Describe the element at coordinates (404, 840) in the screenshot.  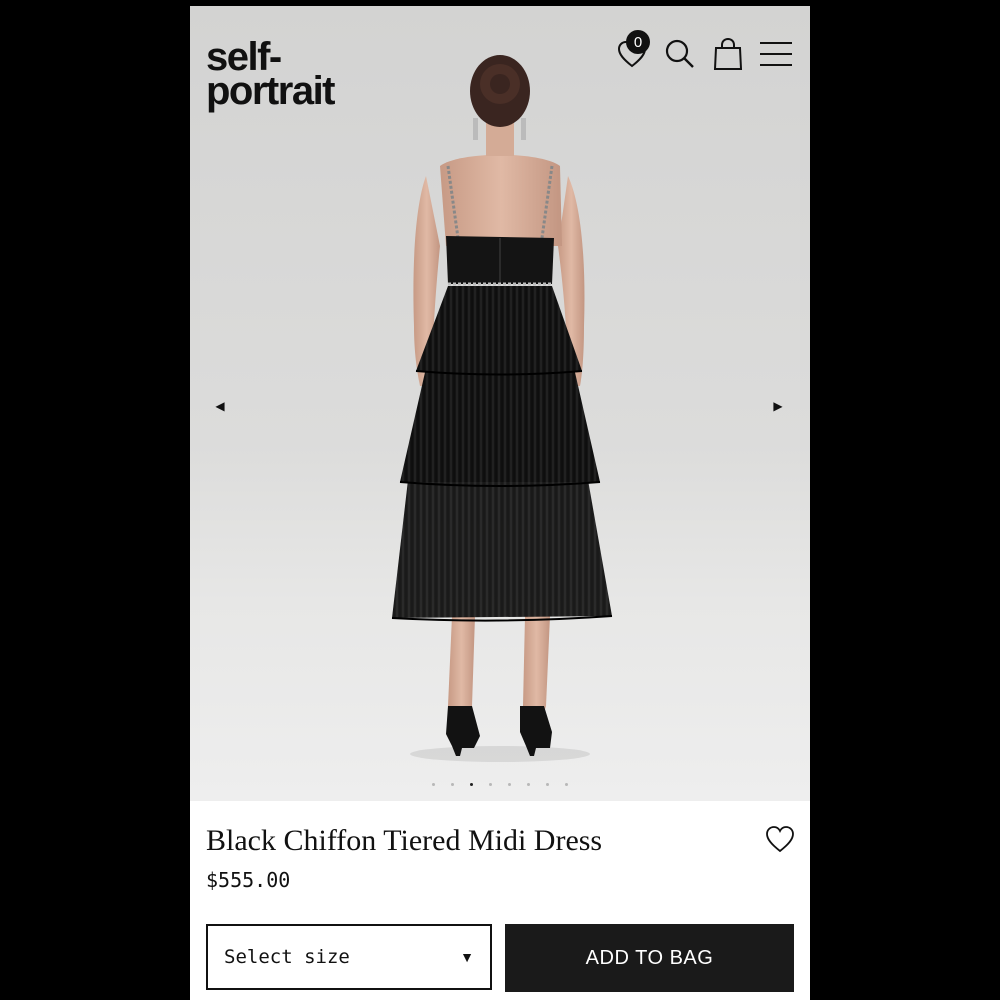
I see `product-title: Black Chiffon Tiered Midi Dress` at that location.